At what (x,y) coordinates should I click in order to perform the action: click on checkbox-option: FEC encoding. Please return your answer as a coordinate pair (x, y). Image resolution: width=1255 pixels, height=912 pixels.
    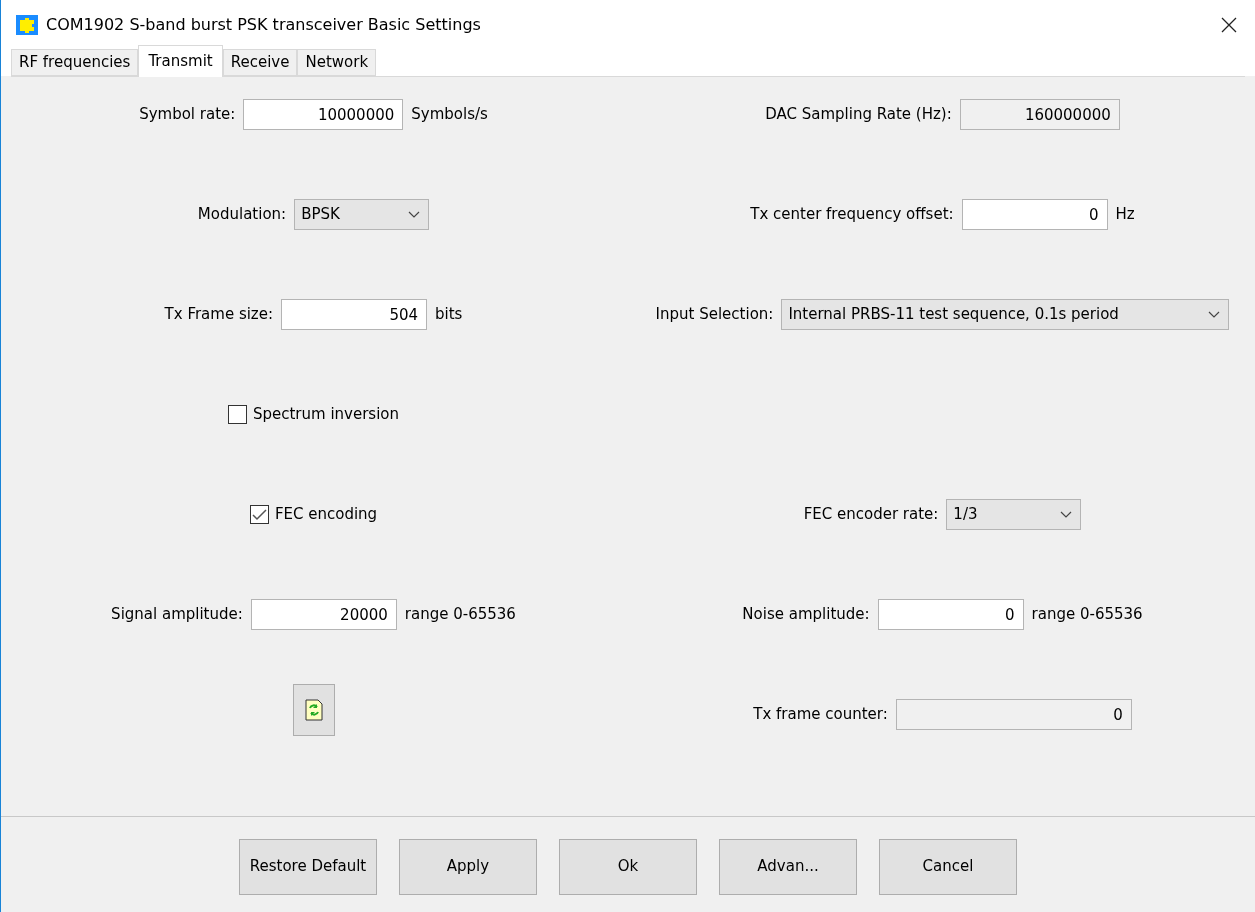
    Looking at the image, I should click on (313, 514).